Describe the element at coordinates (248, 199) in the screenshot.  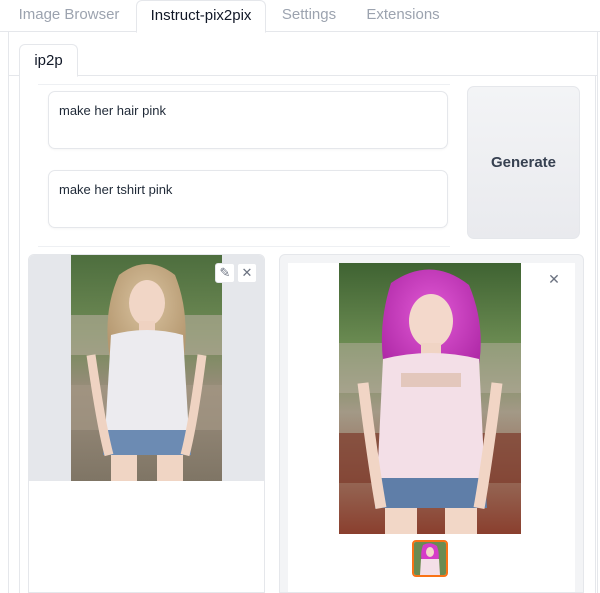
I see `instruction-input-2: make her tshirt pink` at that location.